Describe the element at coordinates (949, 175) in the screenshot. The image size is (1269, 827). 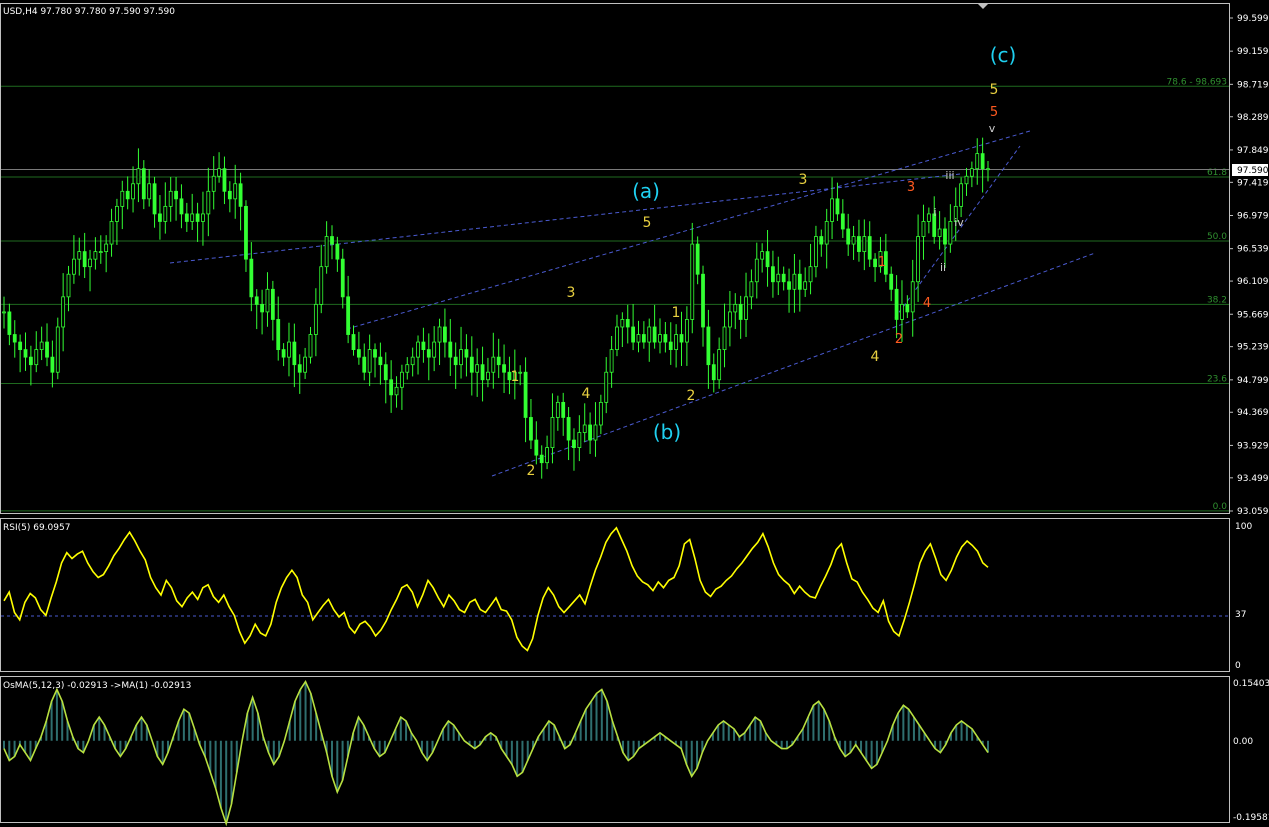
I see `wave-label-minute: iii` at that location.